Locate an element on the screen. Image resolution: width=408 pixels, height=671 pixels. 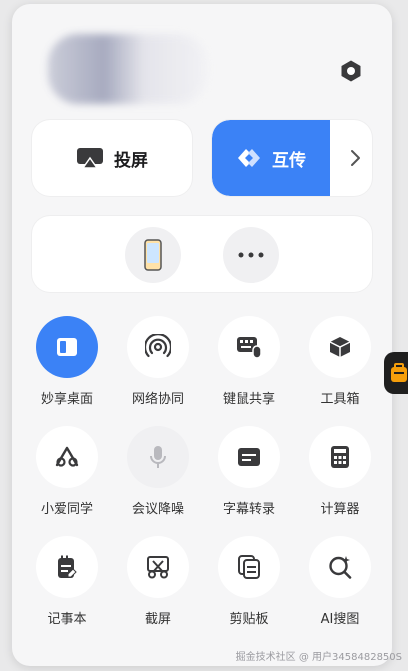
grid-label: 剪贴板 is located at coordinates (249, 619).